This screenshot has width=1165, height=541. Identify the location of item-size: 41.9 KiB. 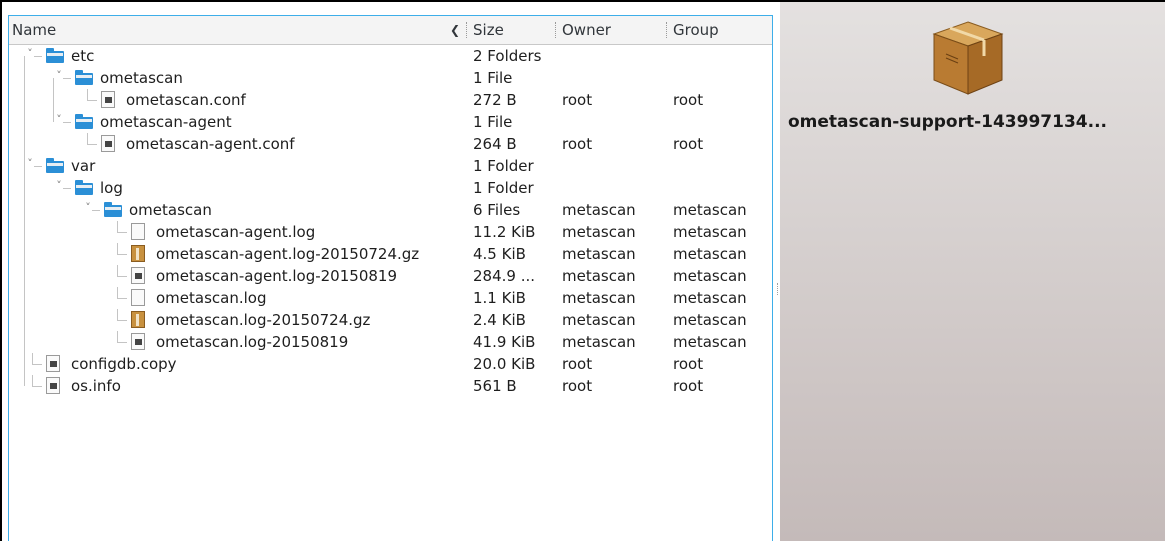
(504, 342).